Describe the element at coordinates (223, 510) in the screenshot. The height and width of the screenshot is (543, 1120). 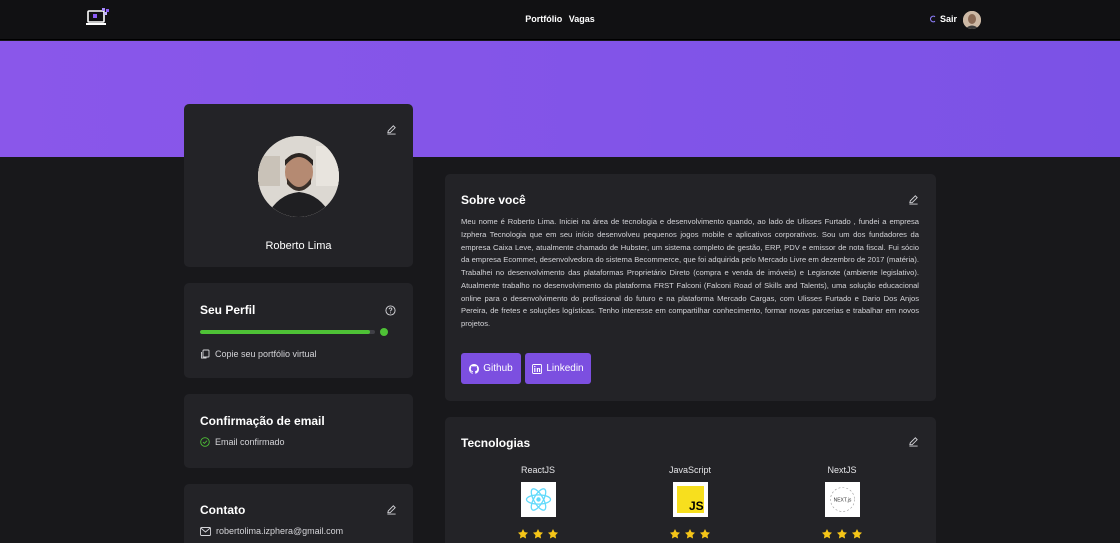
I see `contact-title: Contato` at that location.